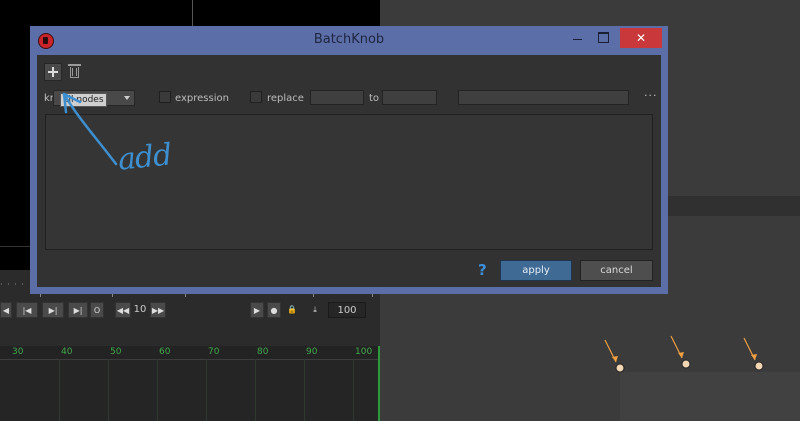  Describe the element at coordinates (603, 37) in the screenshot. I see `maximize-icon` at that location.